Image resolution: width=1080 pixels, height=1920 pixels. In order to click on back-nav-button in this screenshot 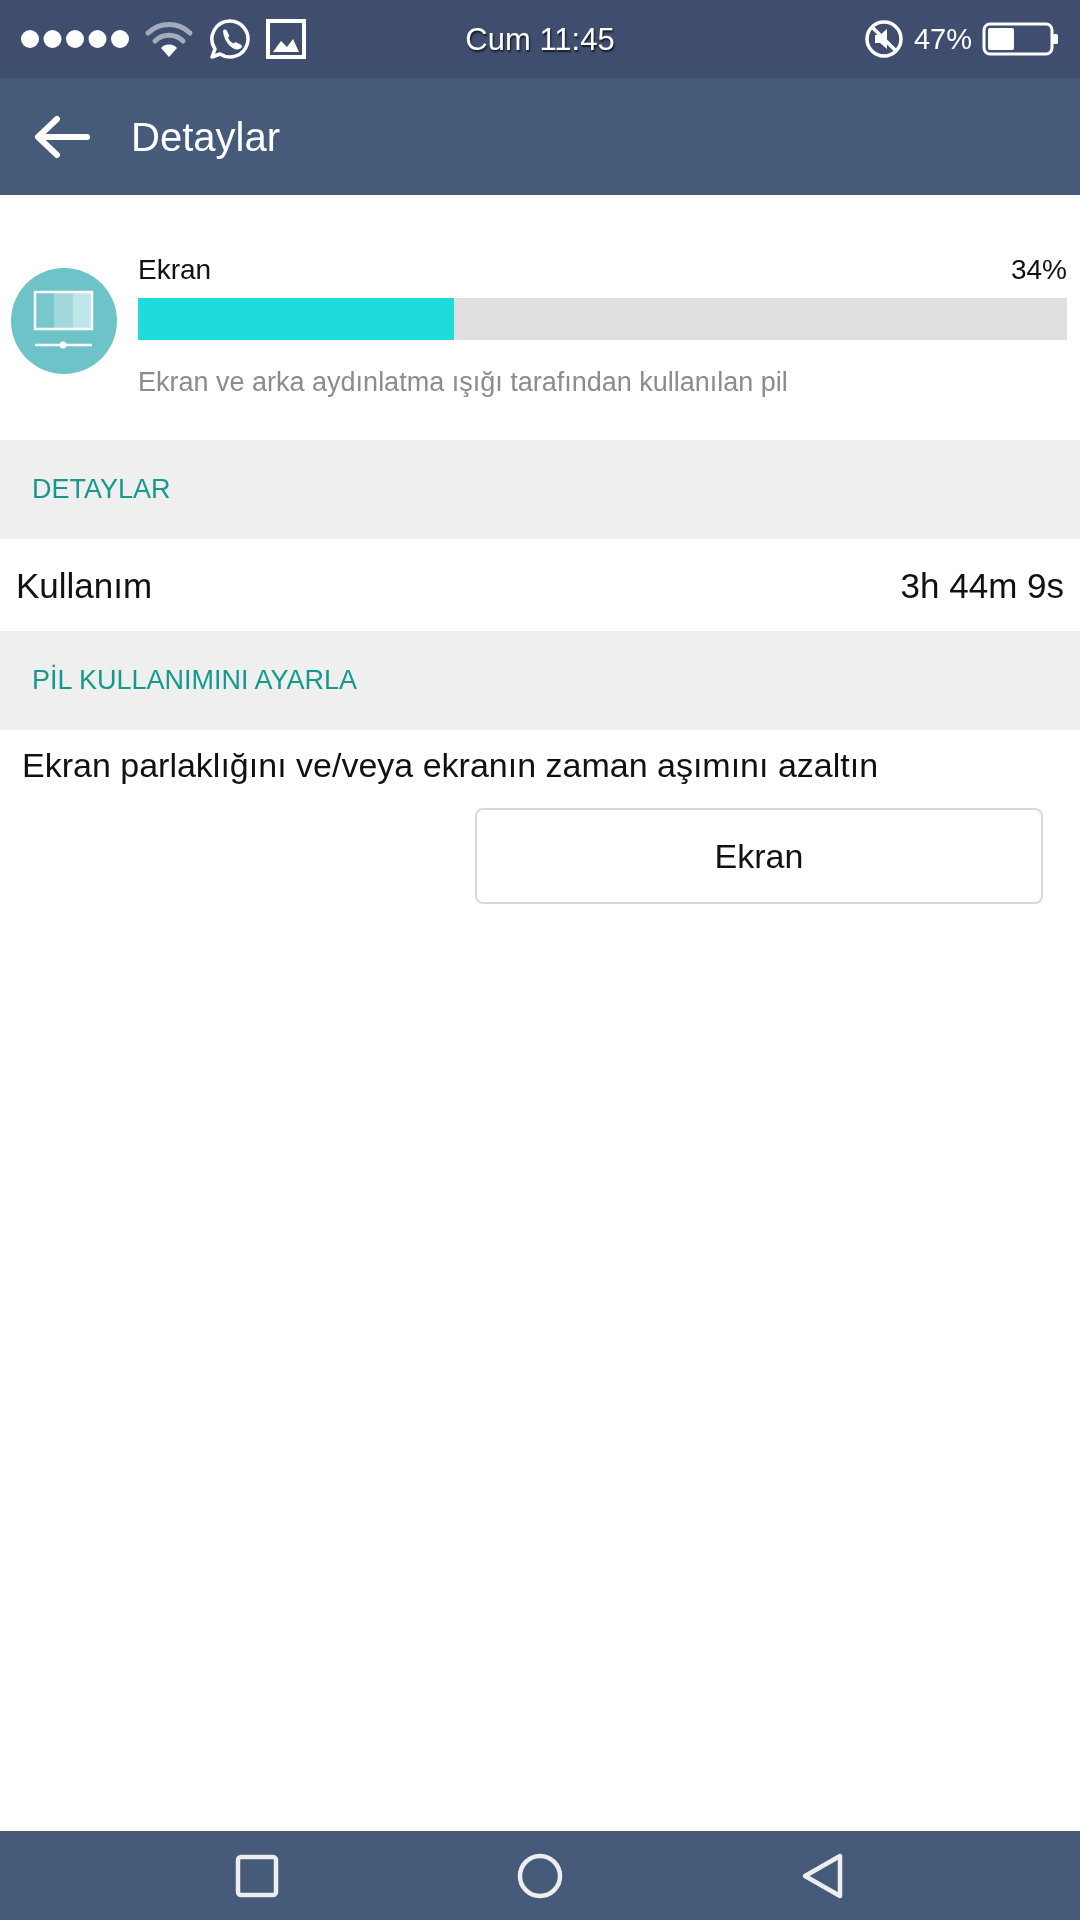, I will do `click(823, 1875)`.